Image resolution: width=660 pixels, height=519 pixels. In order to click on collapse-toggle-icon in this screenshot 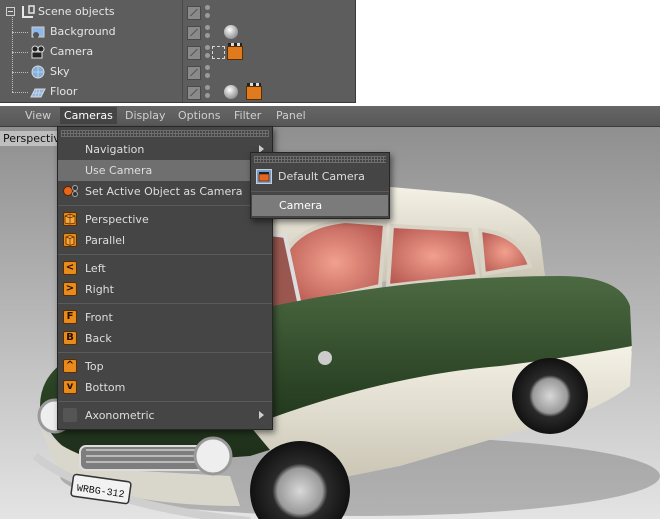, I will do `click(10, 11)`.